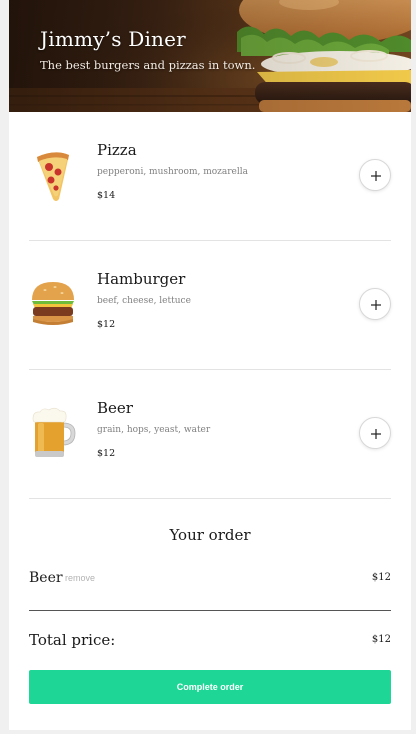  Describe the element at coordinates (141, 279) in the screenshot. I see `item-name: Hamburger` at that location.